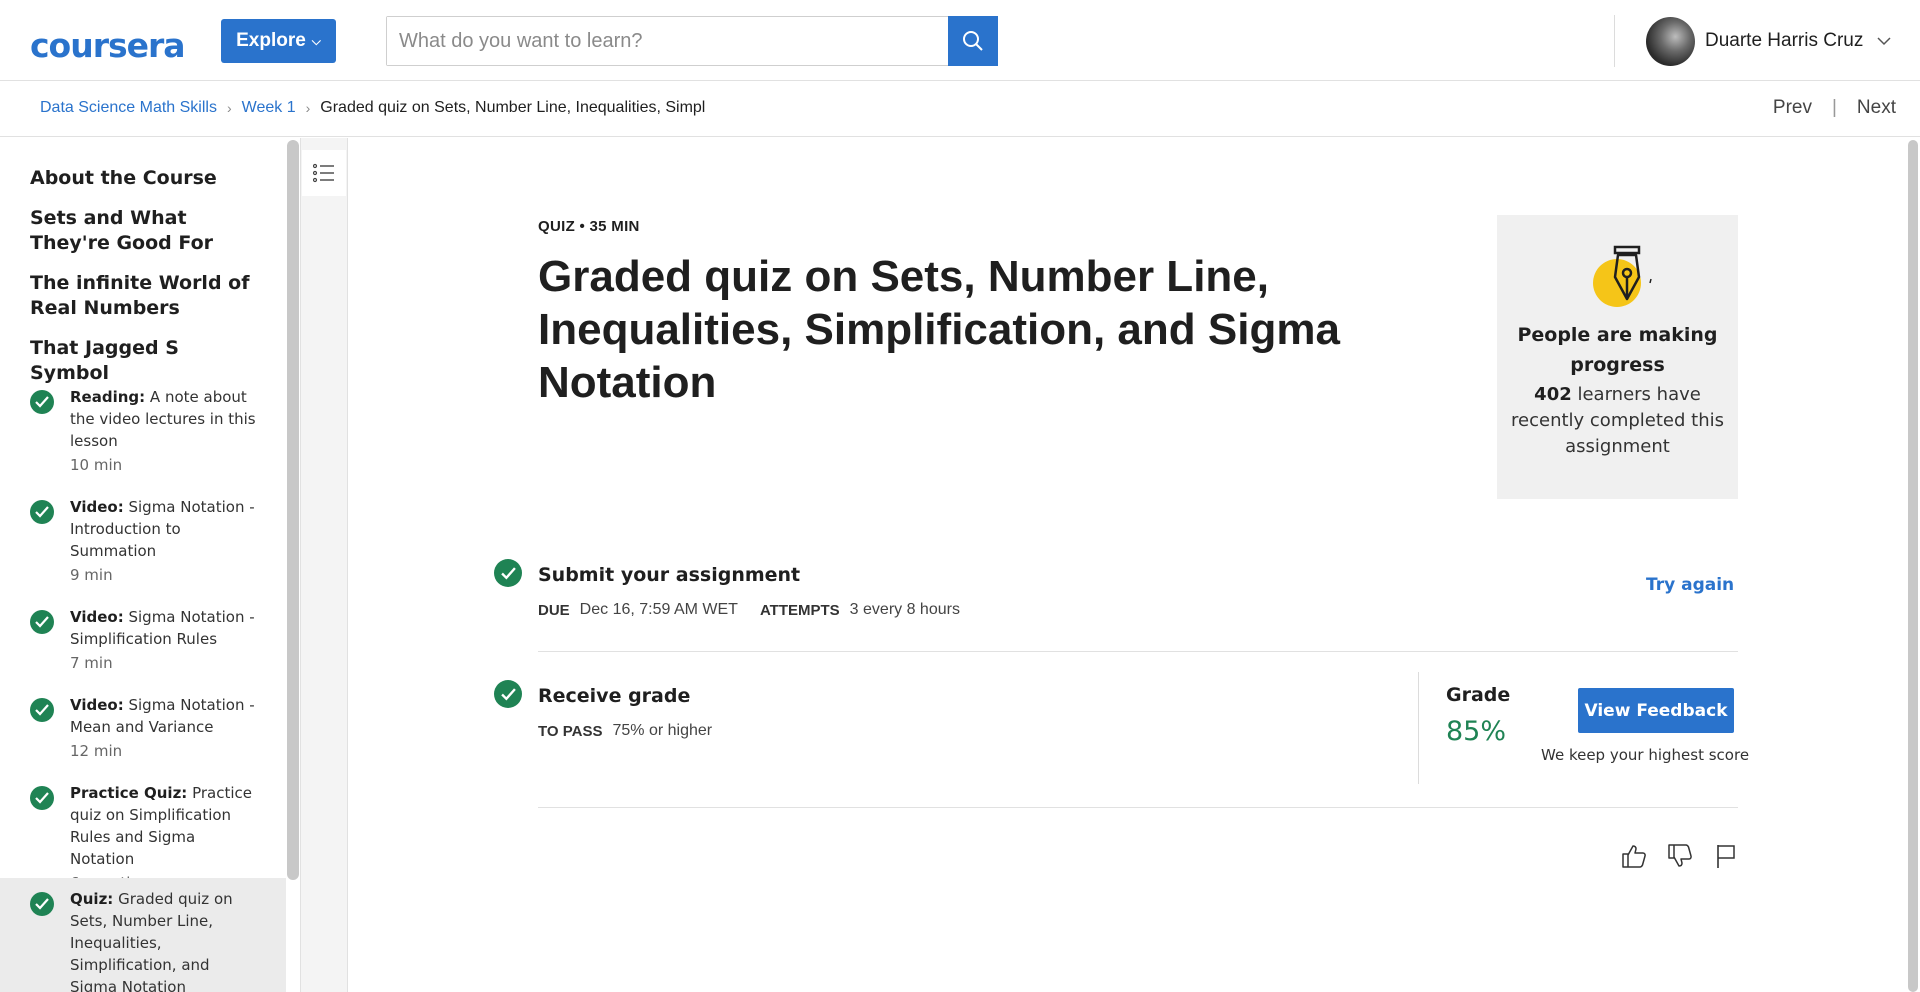 This screenshot has height=992, width=1920. I want to click on flag-icon, so click(1726, 856).